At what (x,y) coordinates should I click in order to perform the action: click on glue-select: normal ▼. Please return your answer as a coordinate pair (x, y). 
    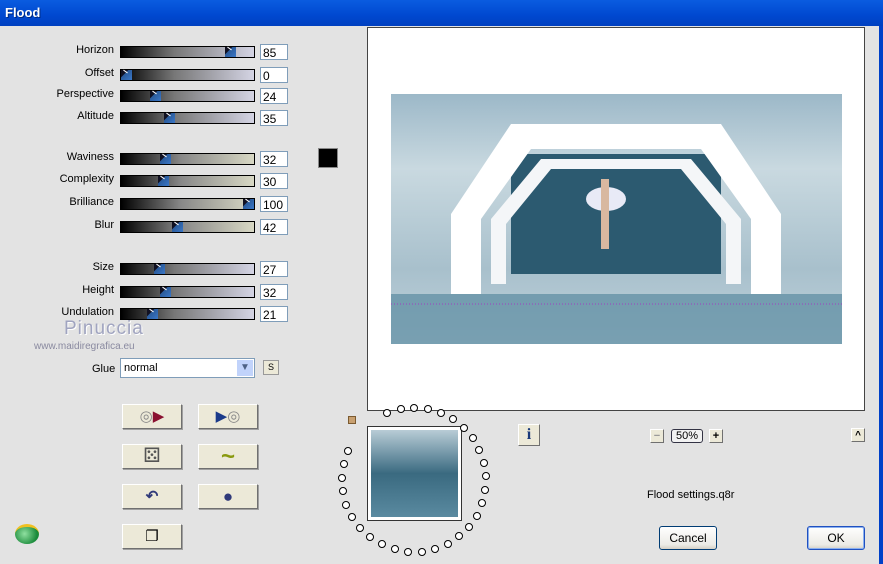
    Looking at the image, I should click on (187, 368).